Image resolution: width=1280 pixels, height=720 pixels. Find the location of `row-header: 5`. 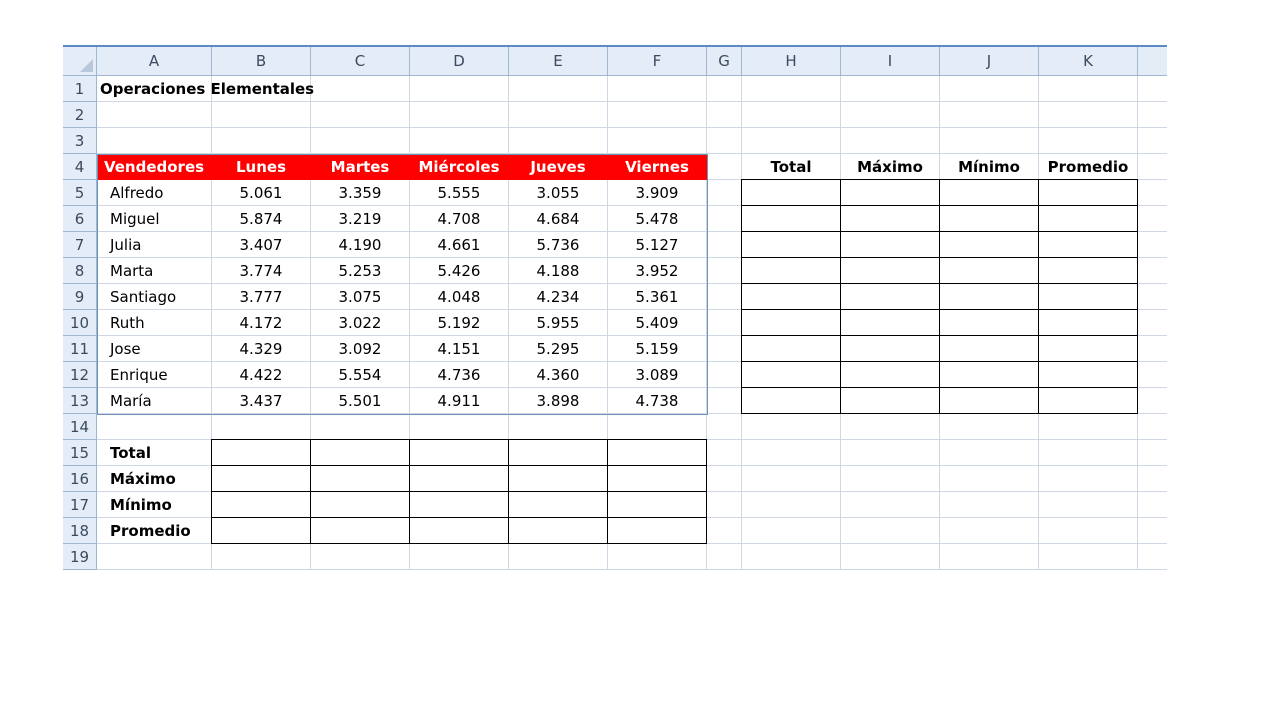

row-header: 5 is located at coordinates (80, 193).